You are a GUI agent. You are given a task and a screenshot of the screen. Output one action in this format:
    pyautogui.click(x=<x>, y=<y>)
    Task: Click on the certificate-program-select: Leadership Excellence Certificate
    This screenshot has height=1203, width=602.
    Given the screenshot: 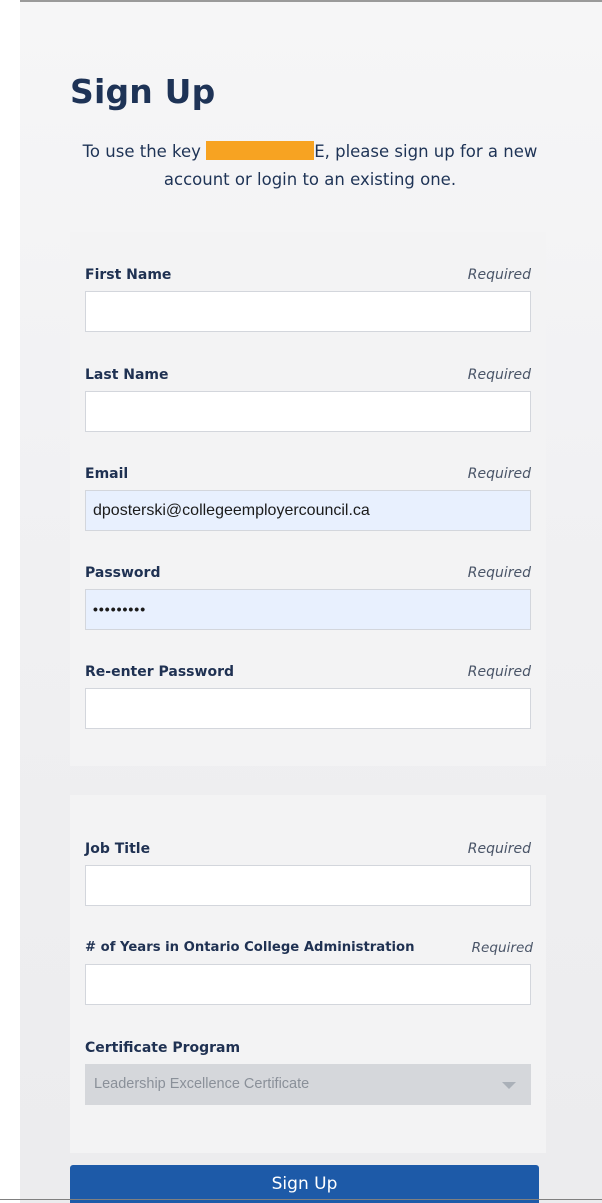 What is the action you would take?
    pyautogui.click(x=308, y=1084)
    